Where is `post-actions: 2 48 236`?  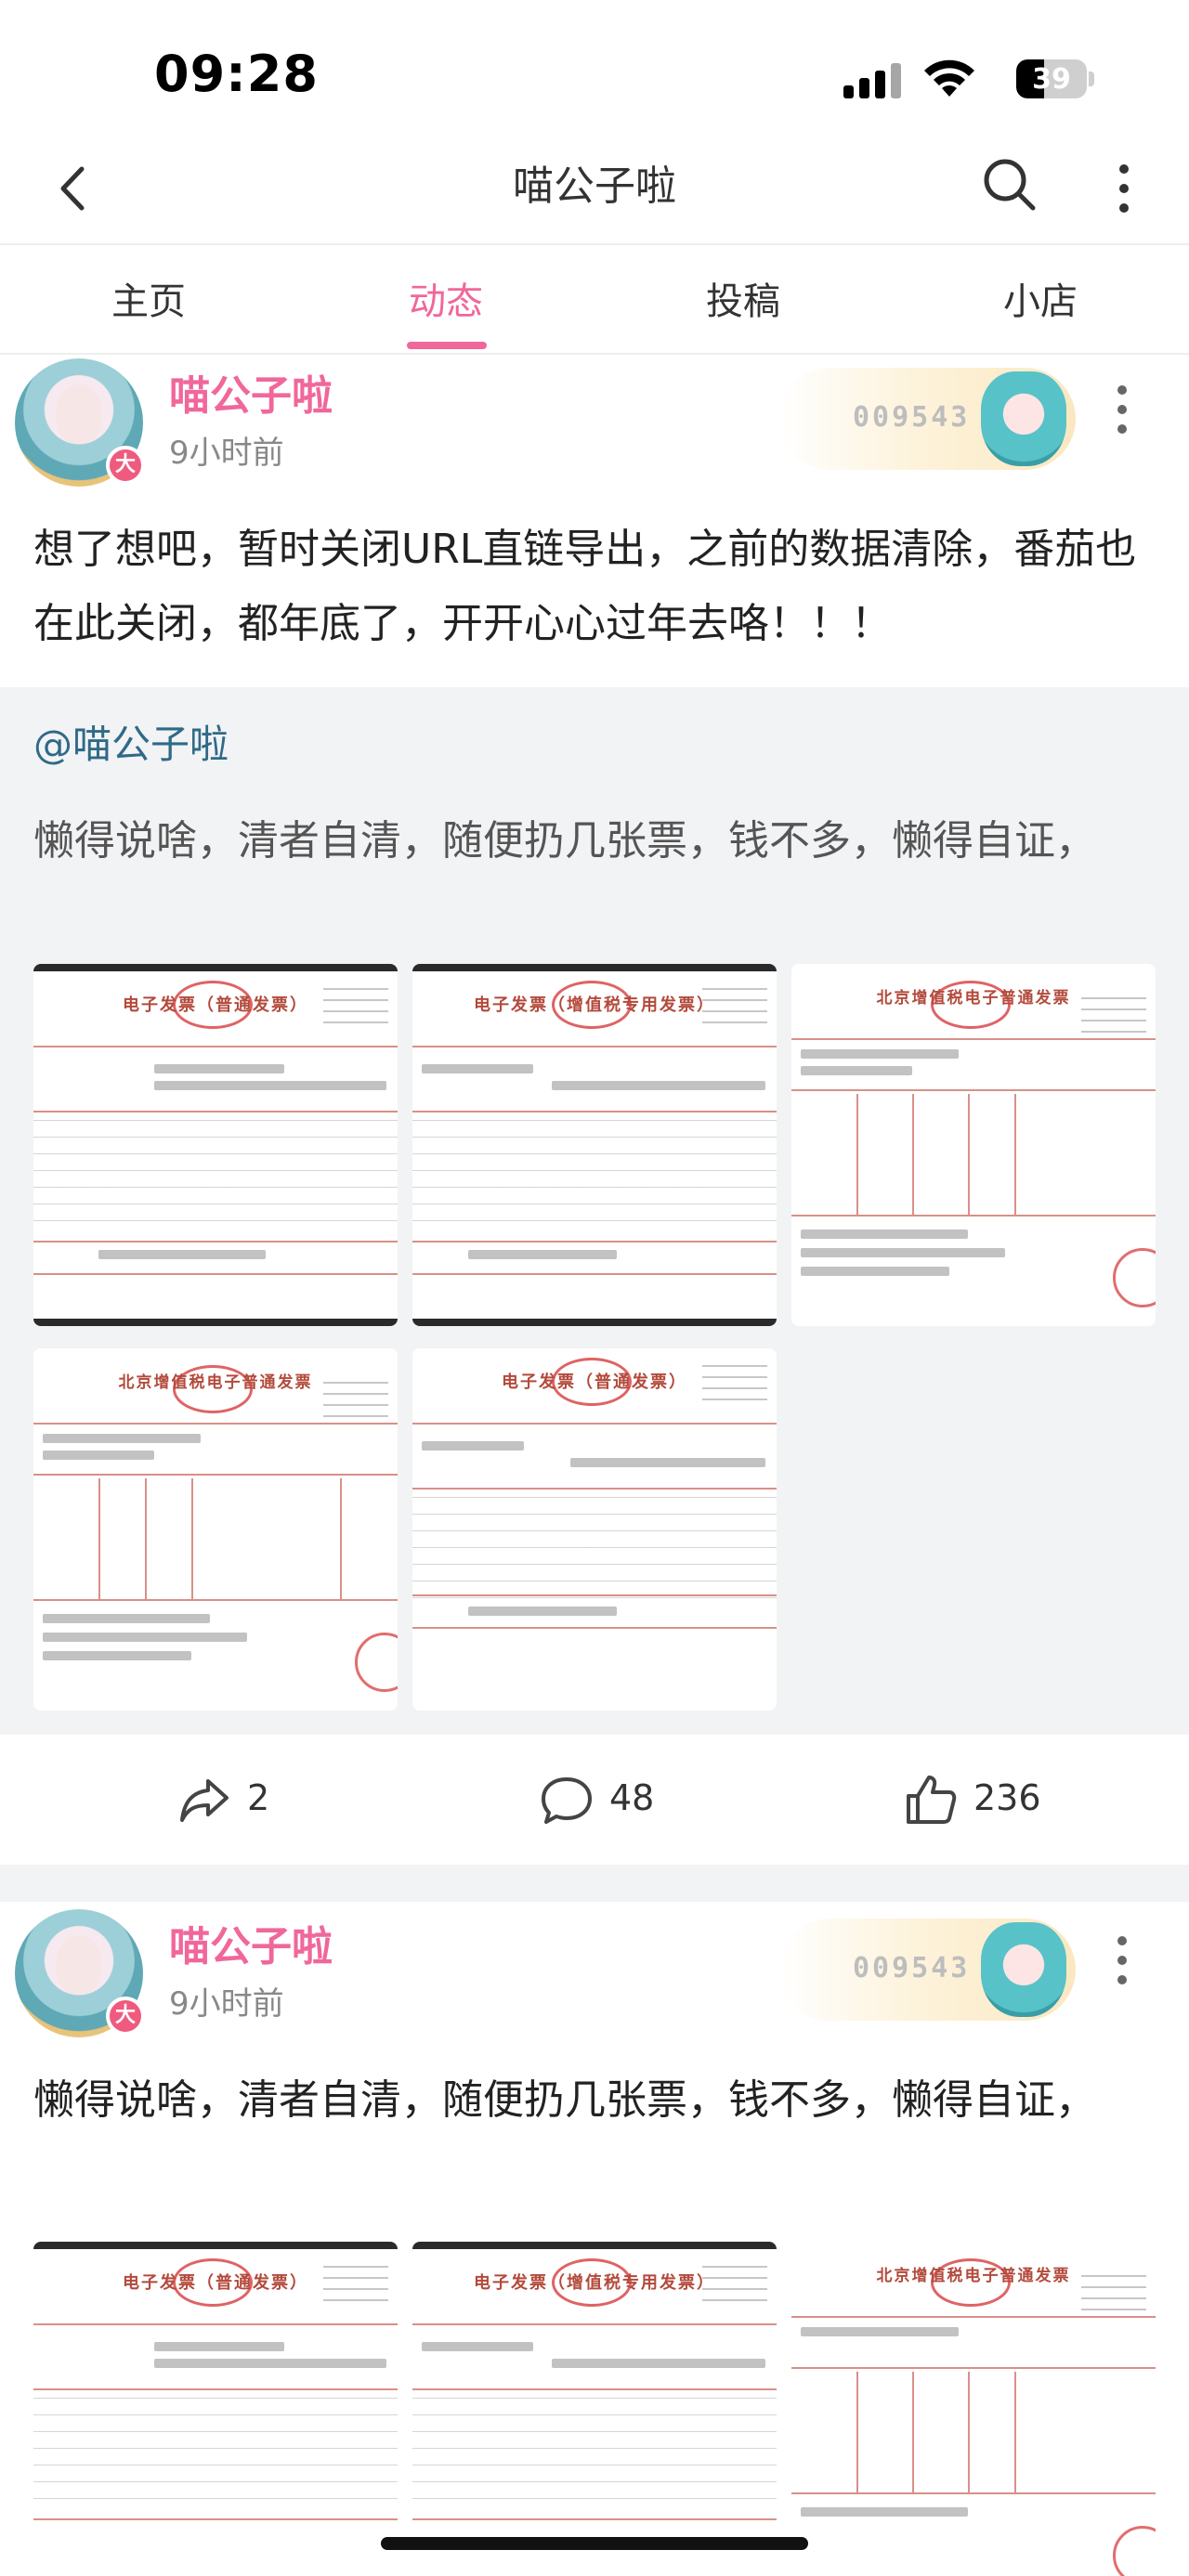 post-actions: 2 48 236 is located at coordinates (594, 1800).